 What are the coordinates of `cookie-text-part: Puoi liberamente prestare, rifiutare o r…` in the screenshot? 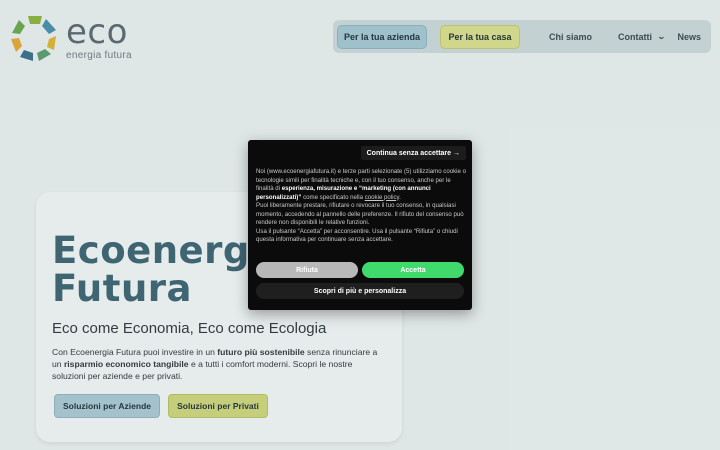 It's located at (360, 214).